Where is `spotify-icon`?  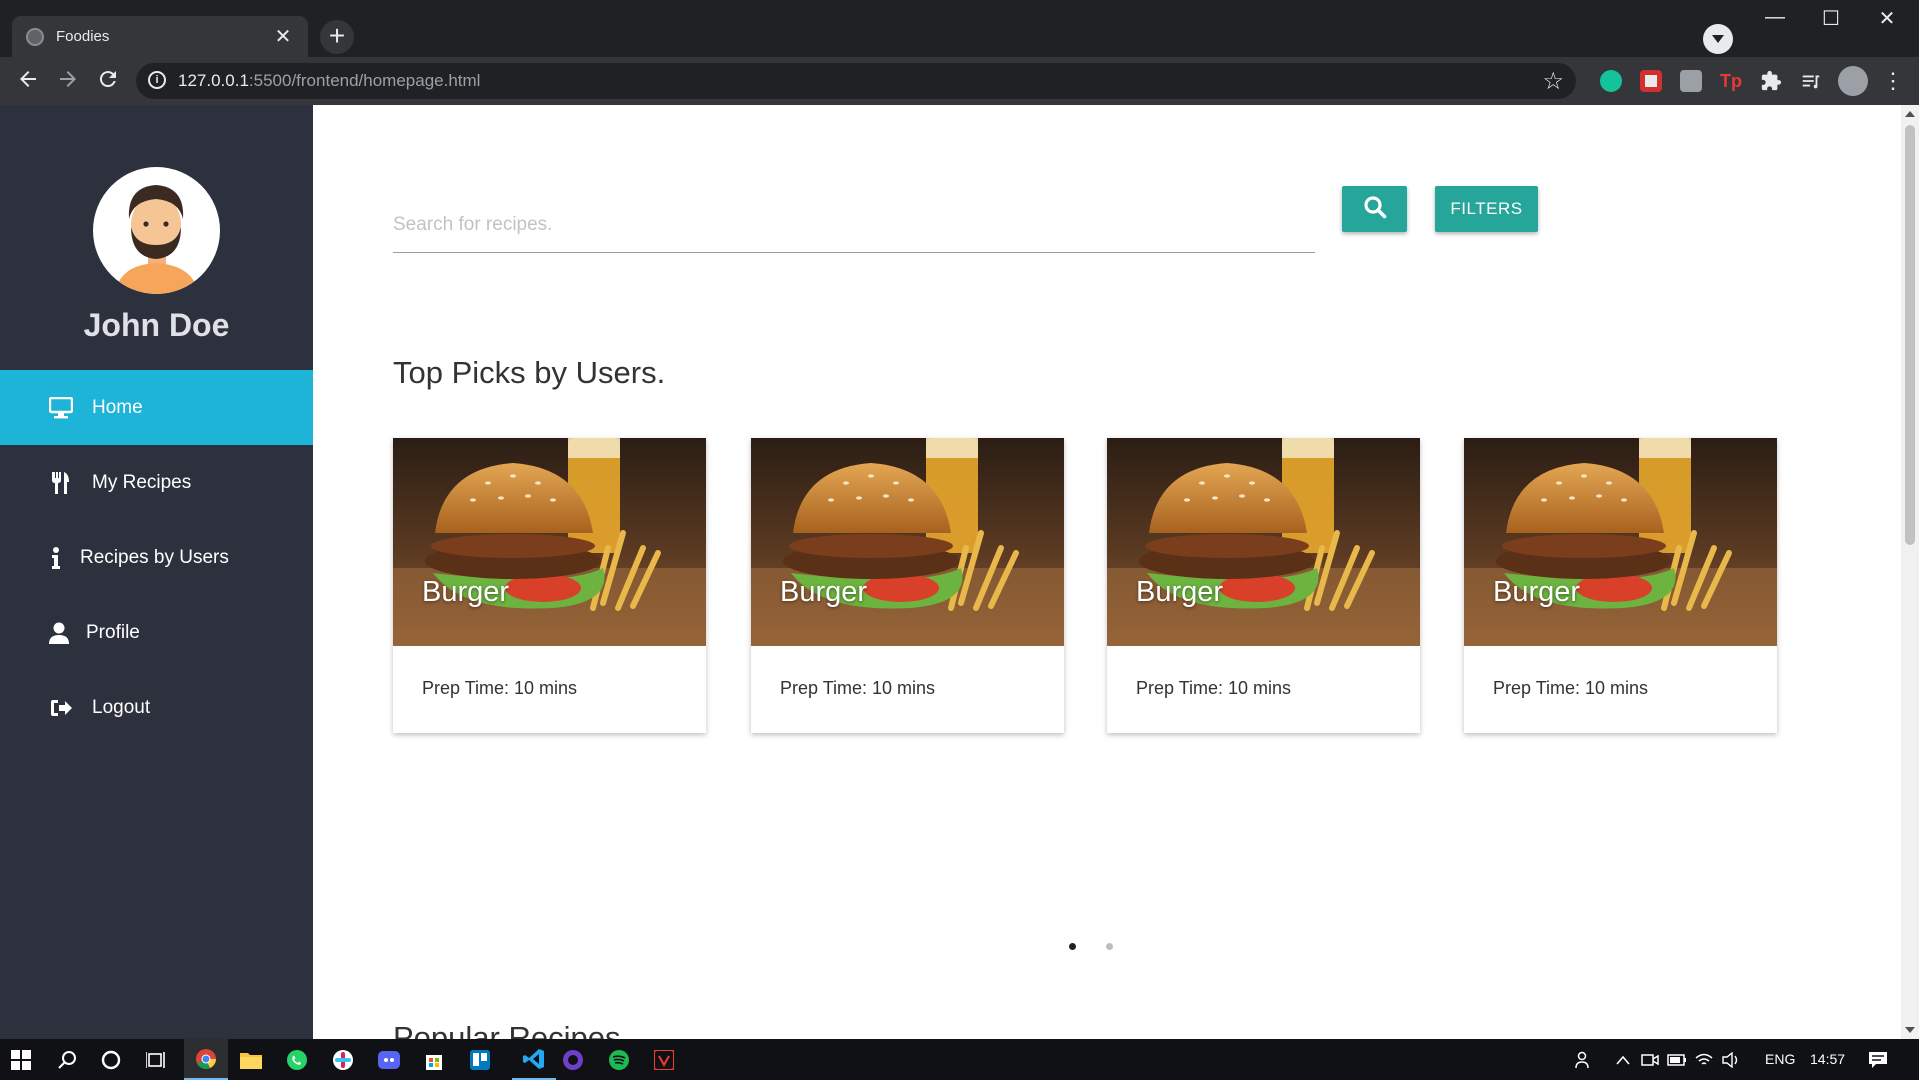
spotify-icon is located at coordinates (619, 1060).